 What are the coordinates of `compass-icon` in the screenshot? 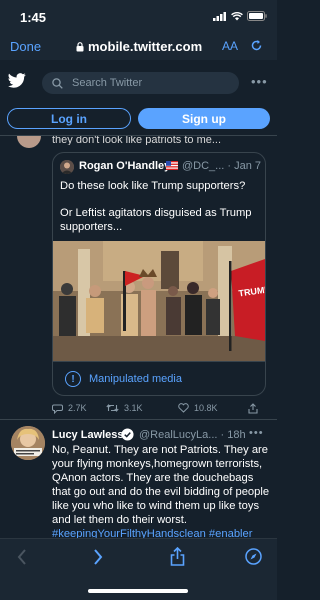 It's located at (253, 556).